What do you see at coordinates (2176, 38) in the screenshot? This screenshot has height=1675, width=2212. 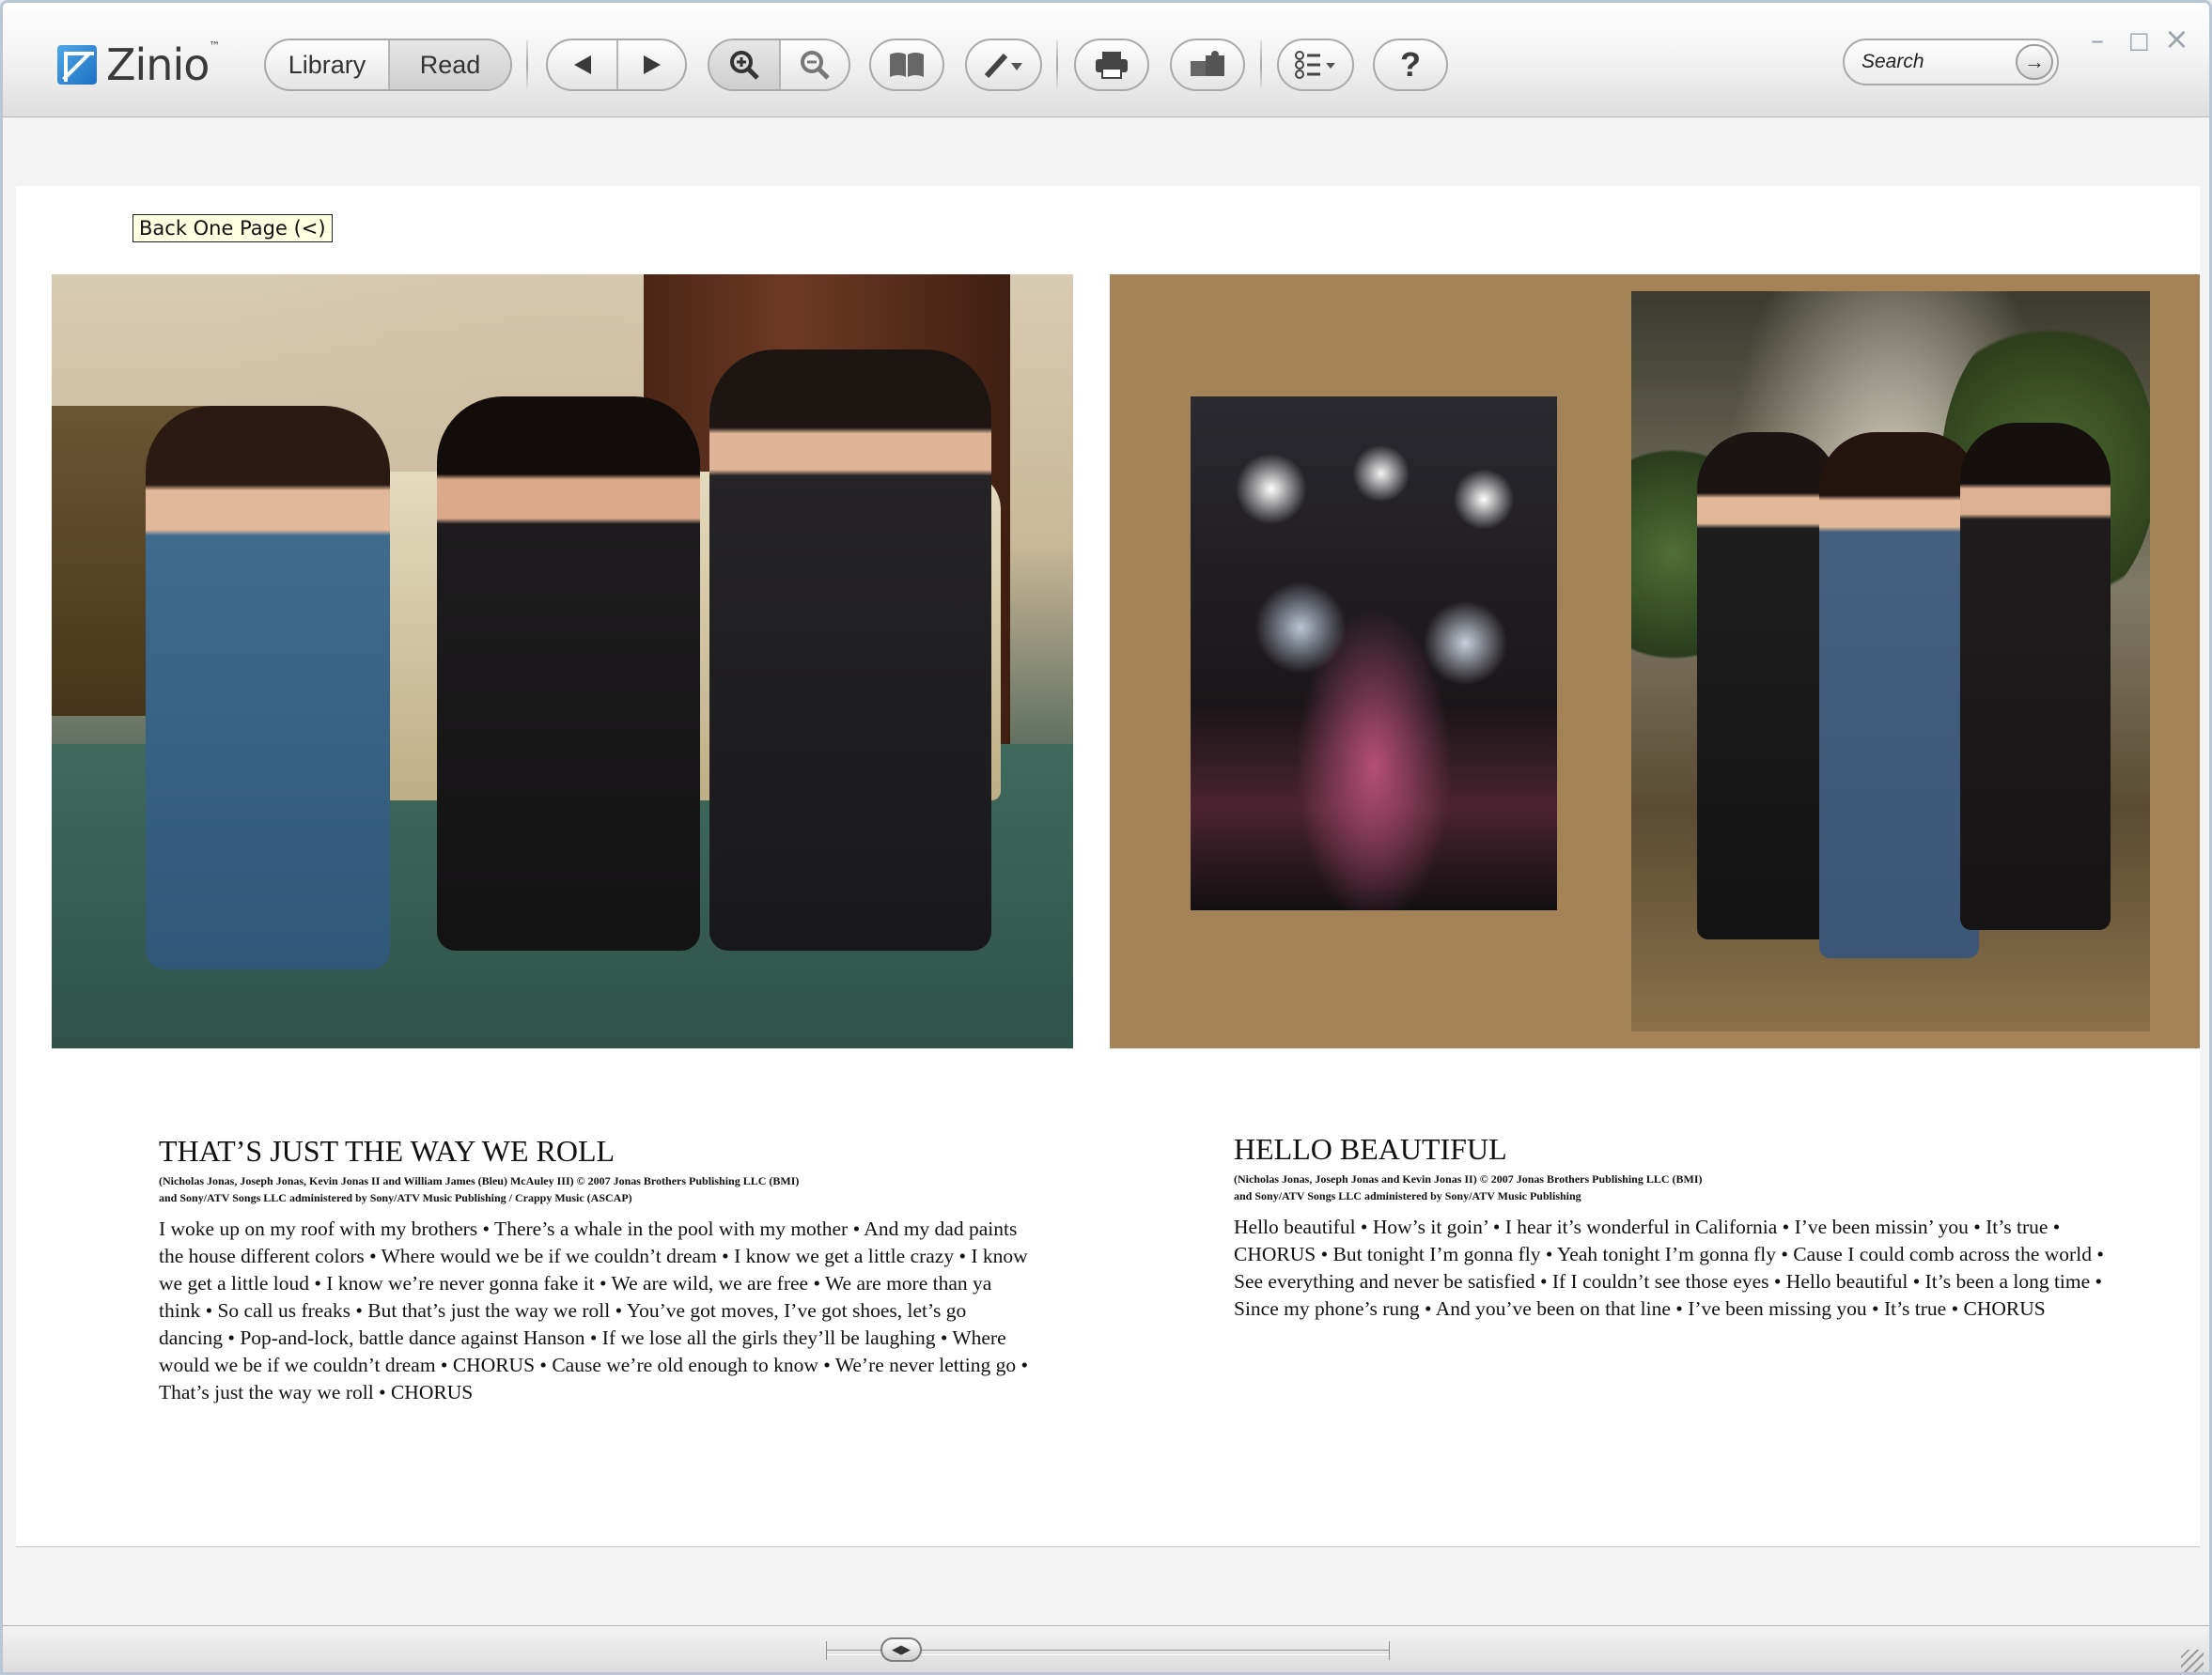 I see `close-button: ×` at bounding box center [2176, 38].